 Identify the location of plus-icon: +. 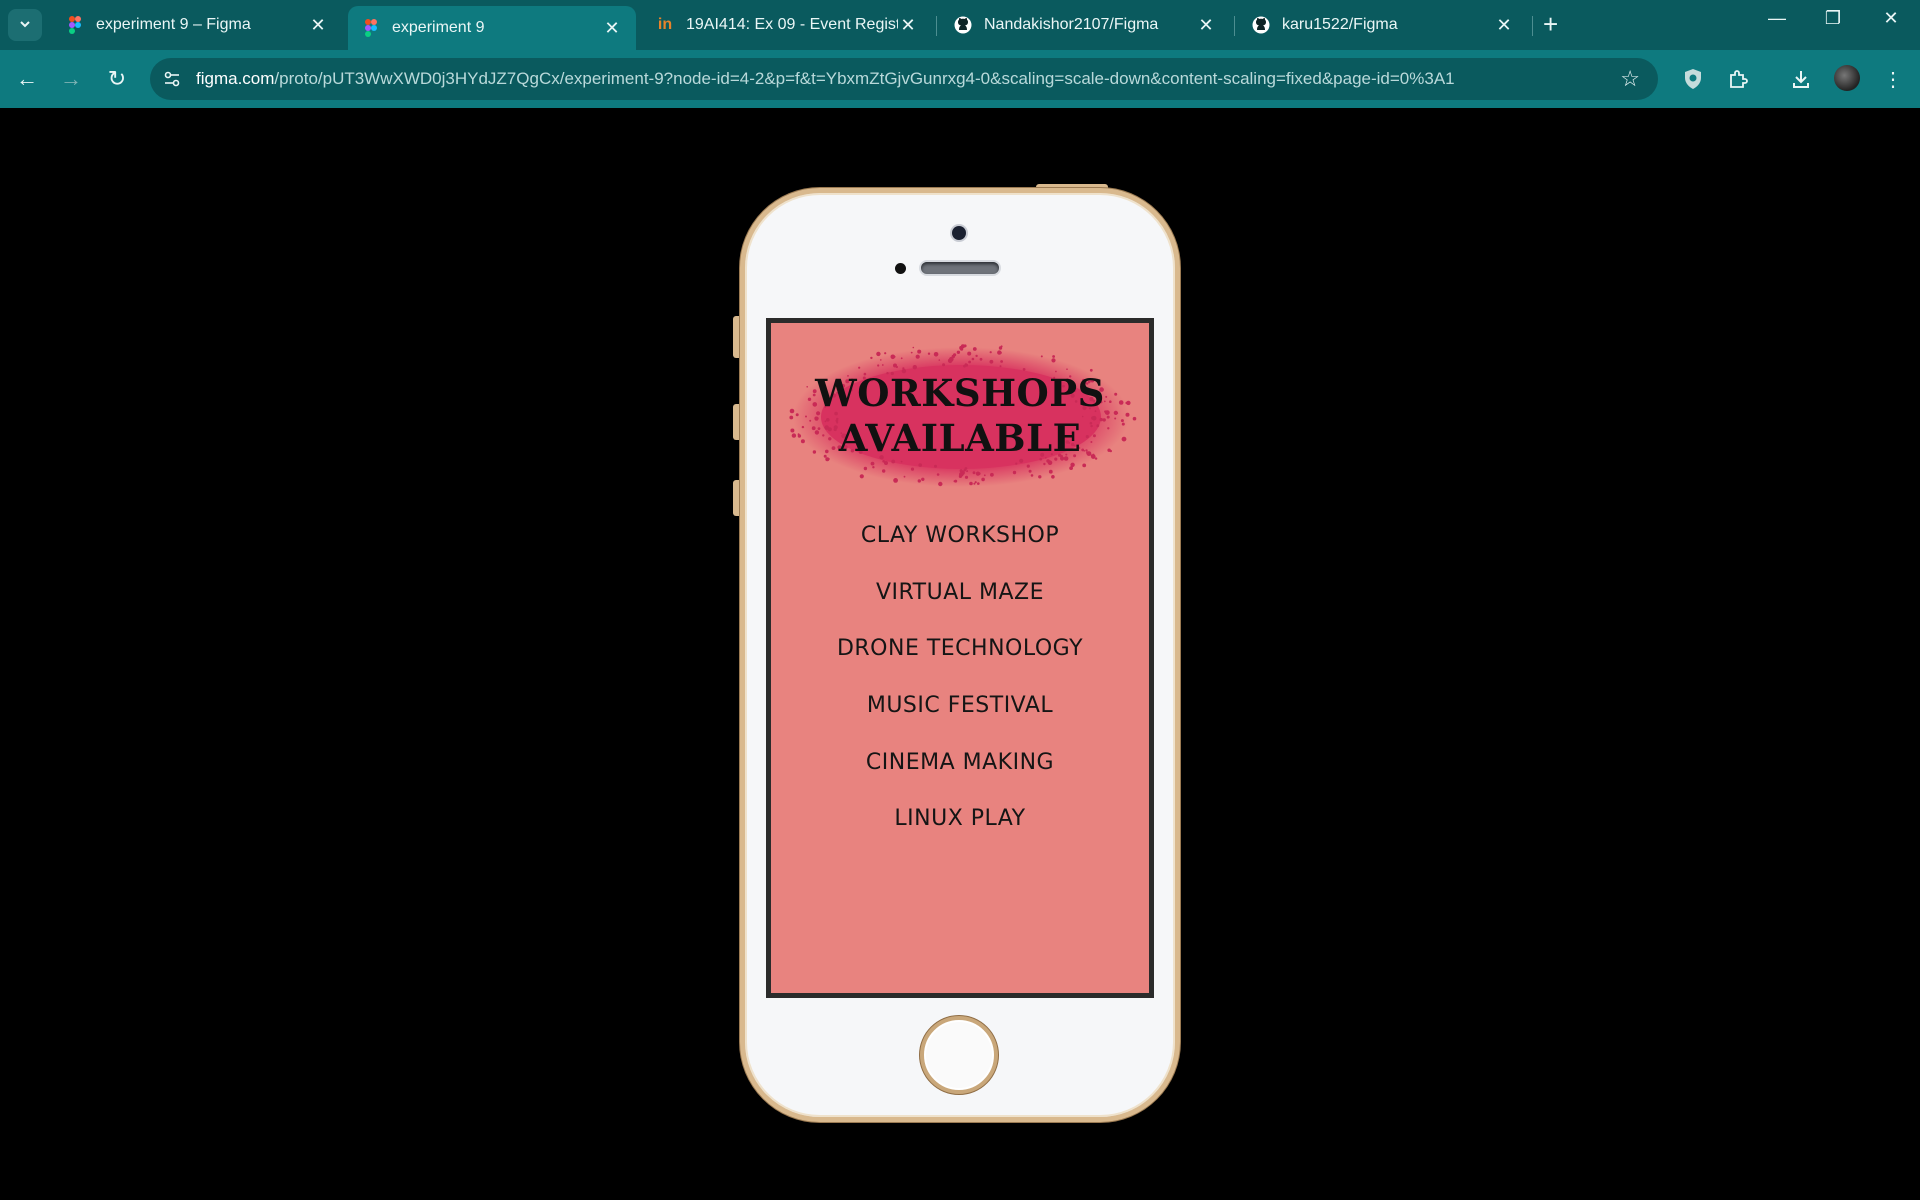
(1551, 24).